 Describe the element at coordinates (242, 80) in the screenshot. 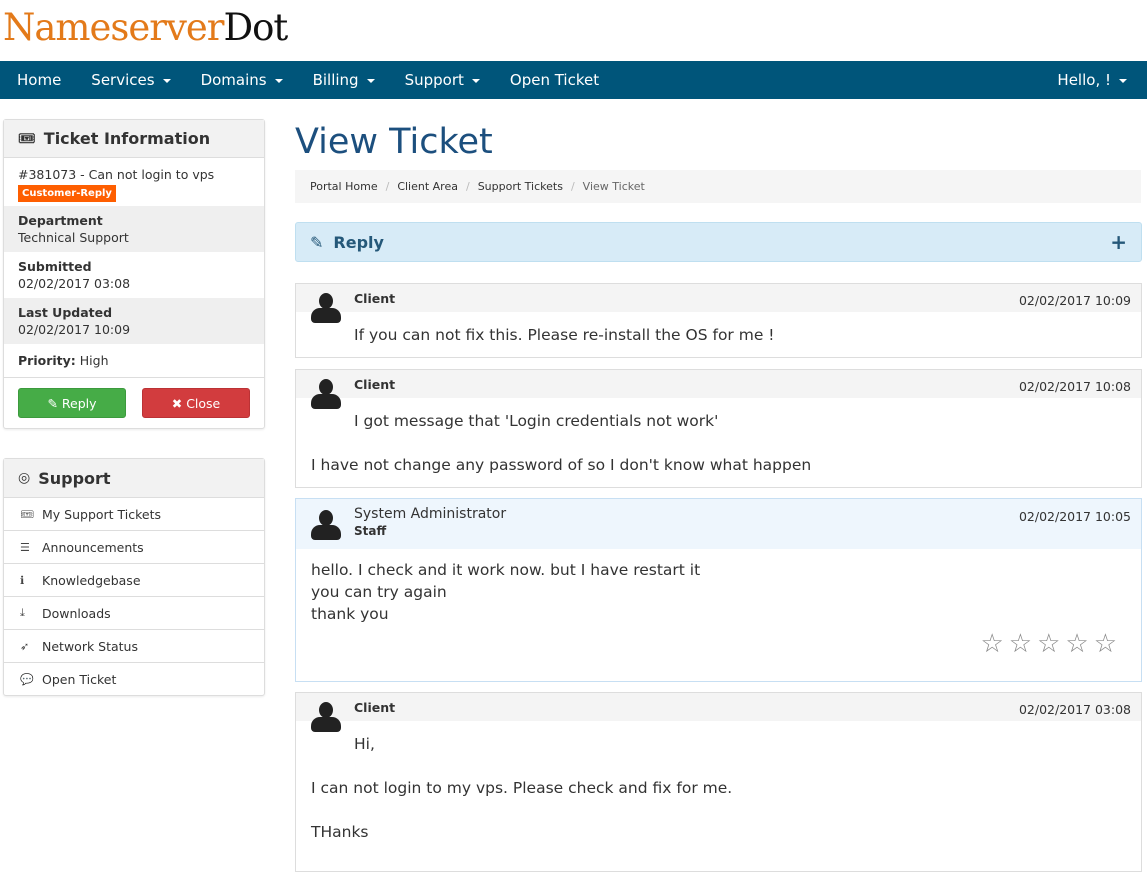

I see `nav-domains: Domains` at that location.